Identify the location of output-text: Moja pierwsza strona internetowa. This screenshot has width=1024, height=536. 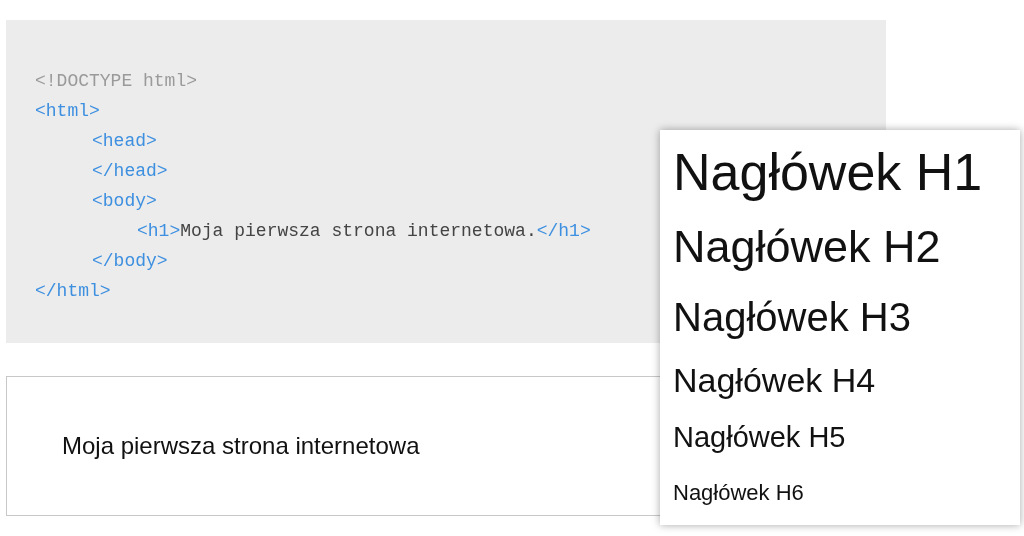
(241, 446).